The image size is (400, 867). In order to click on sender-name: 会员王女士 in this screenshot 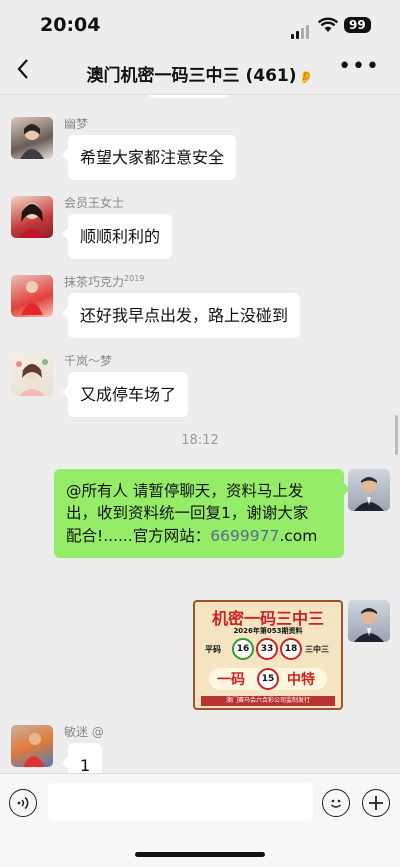, I will do `click(94, 203)`.